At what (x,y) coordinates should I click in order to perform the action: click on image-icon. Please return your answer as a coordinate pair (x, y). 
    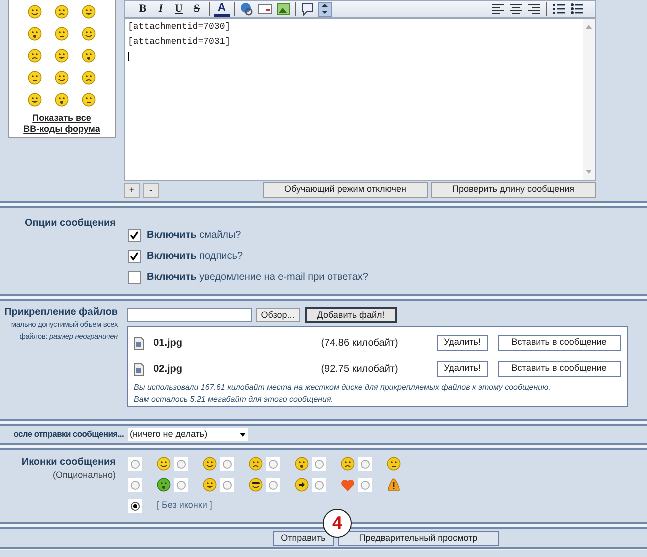
    Looking at the image, I should click on (283, 9).